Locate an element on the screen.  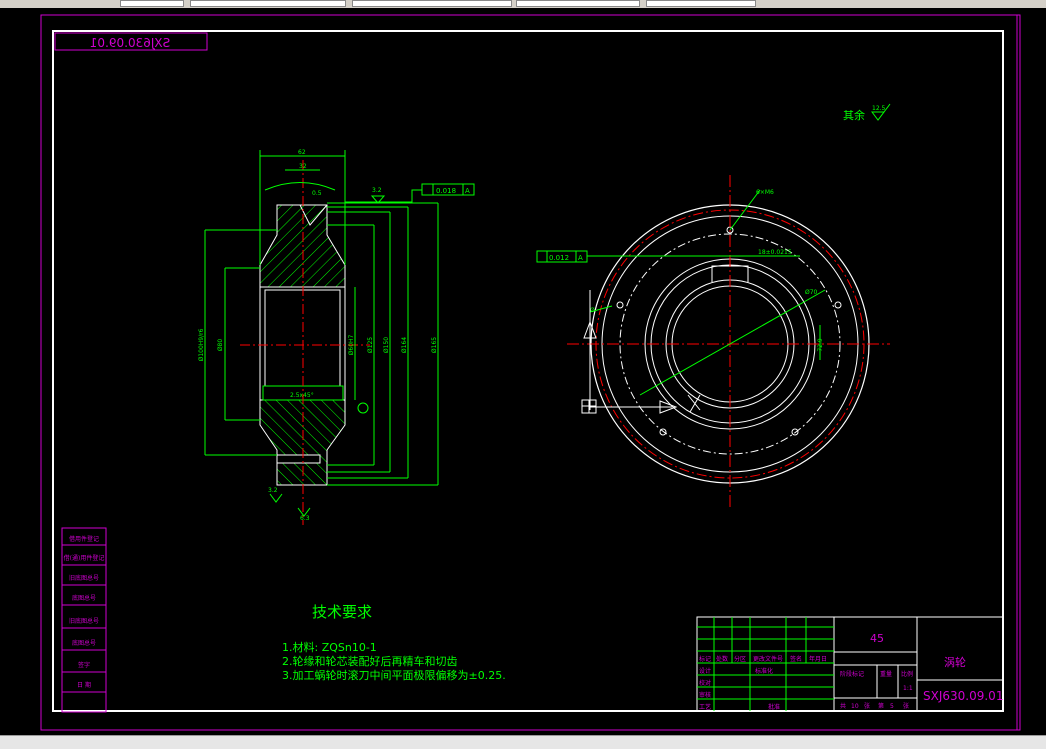
tech-requirements-title: 技术要求 is located at coordinates (342, 612).